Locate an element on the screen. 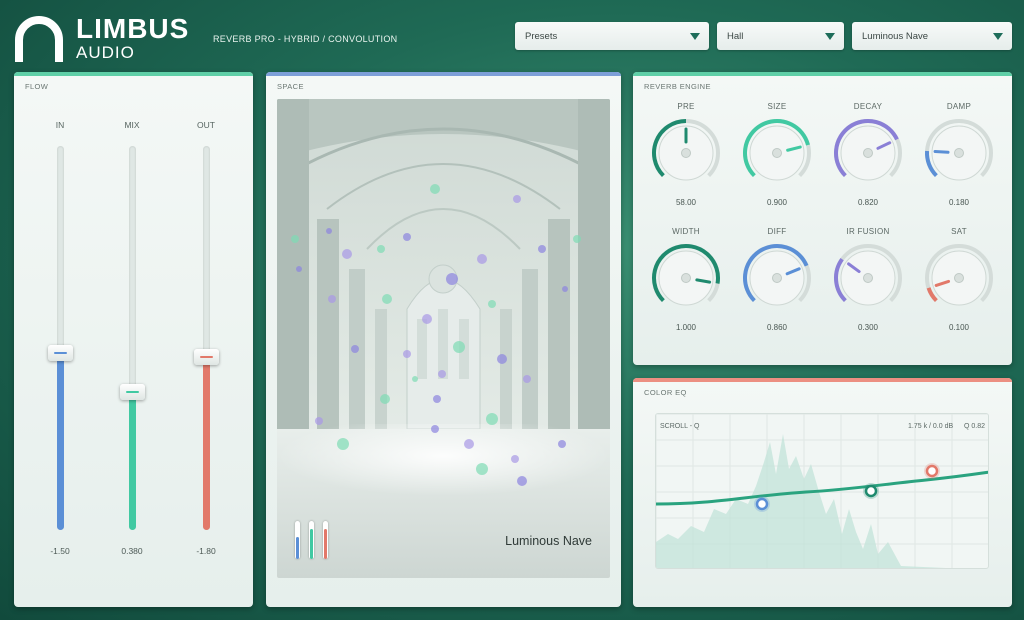 This screenshot has width=1024, height=620. fader-track-in is located at coordinates (60, 338).